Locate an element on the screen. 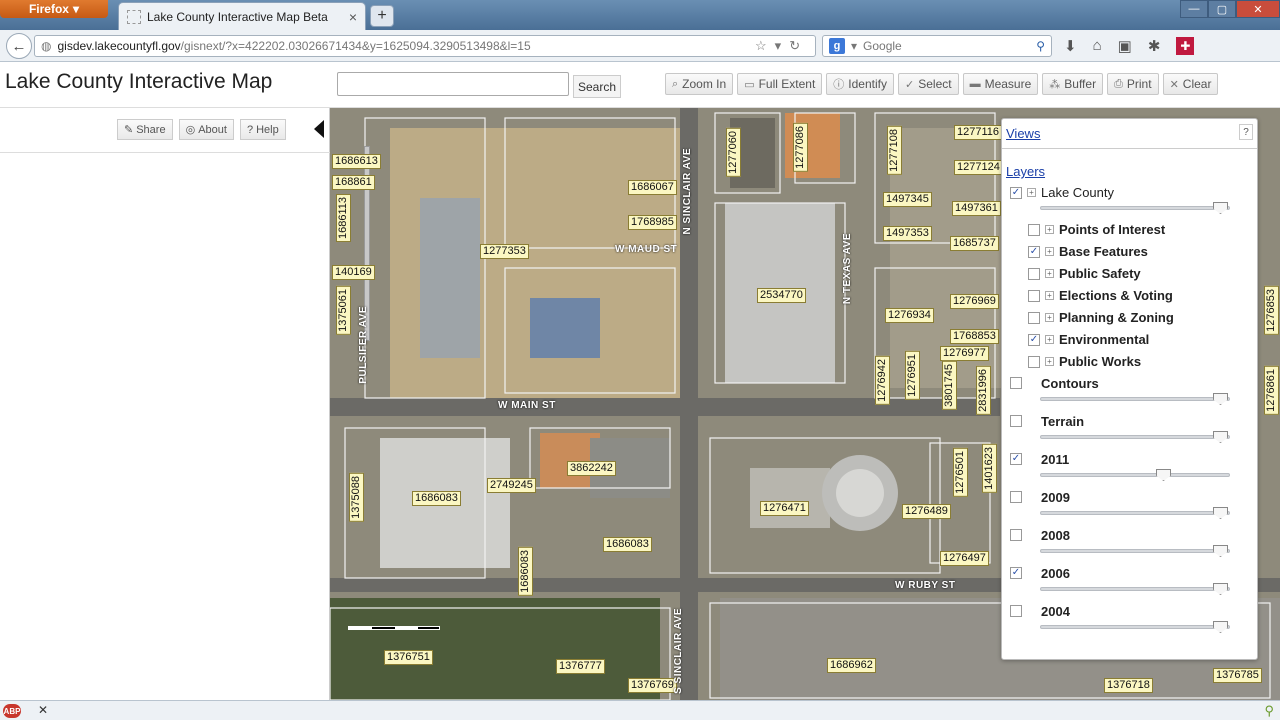 Image resolution: width=1280 pixels, height=720 pixels. identify-button: ⓘ Identify is located at coordinates (860, 84).